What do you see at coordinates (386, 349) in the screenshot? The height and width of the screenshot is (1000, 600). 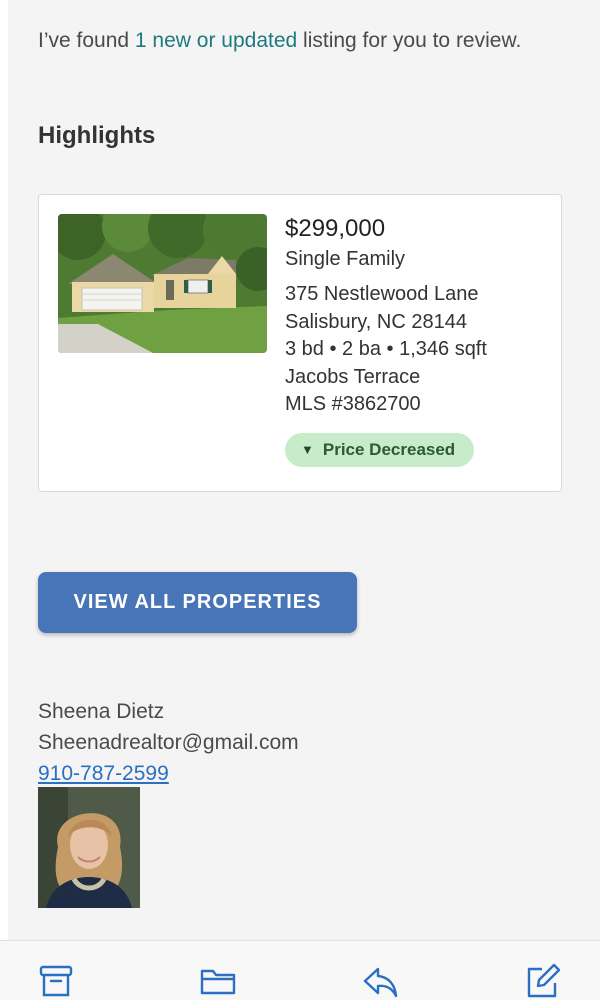 I see `listing-specs: 3 bd • 2 ba • 1,346 sqft` at bounding box center [386, 349].